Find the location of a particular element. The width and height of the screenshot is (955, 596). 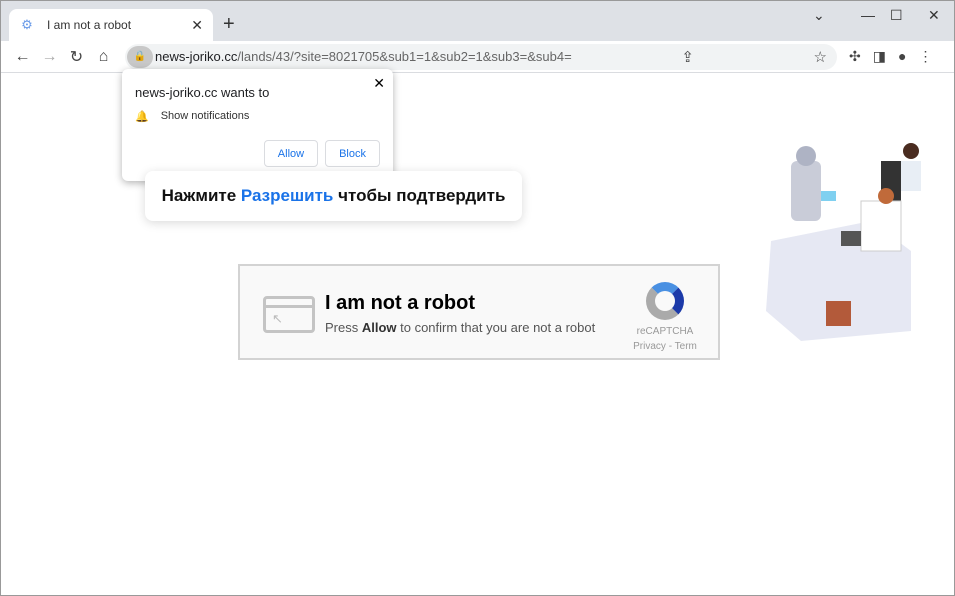

tab-search-icon: ⌄ is located at coordinates (819, 15).